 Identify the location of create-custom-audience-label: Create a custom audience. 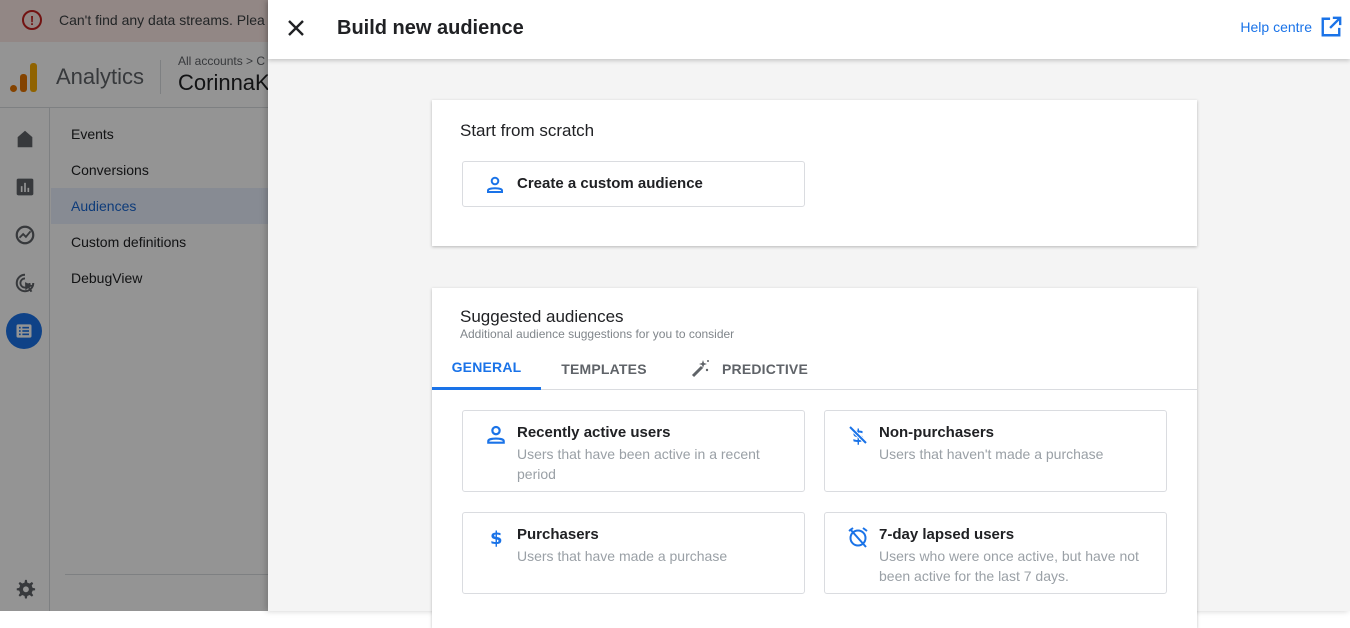
(610, 183).